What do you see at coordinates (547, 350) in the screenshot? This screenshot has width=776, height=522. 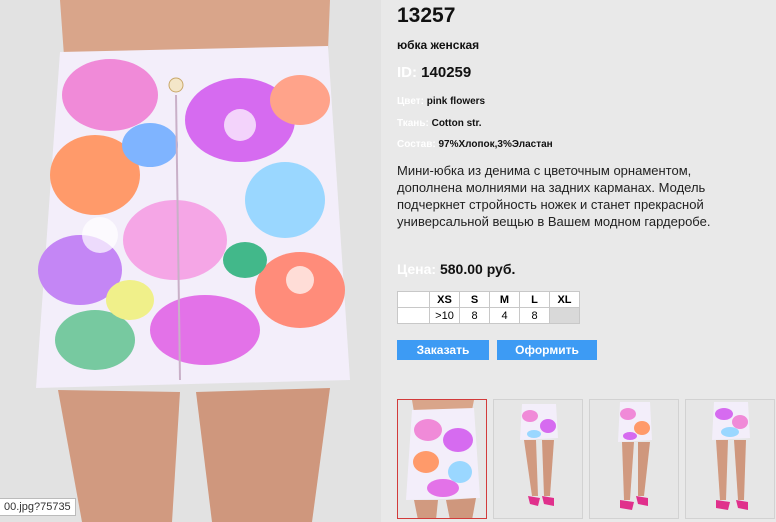 I see `checkout-button: Оформить` at bounding box center [547, 350].